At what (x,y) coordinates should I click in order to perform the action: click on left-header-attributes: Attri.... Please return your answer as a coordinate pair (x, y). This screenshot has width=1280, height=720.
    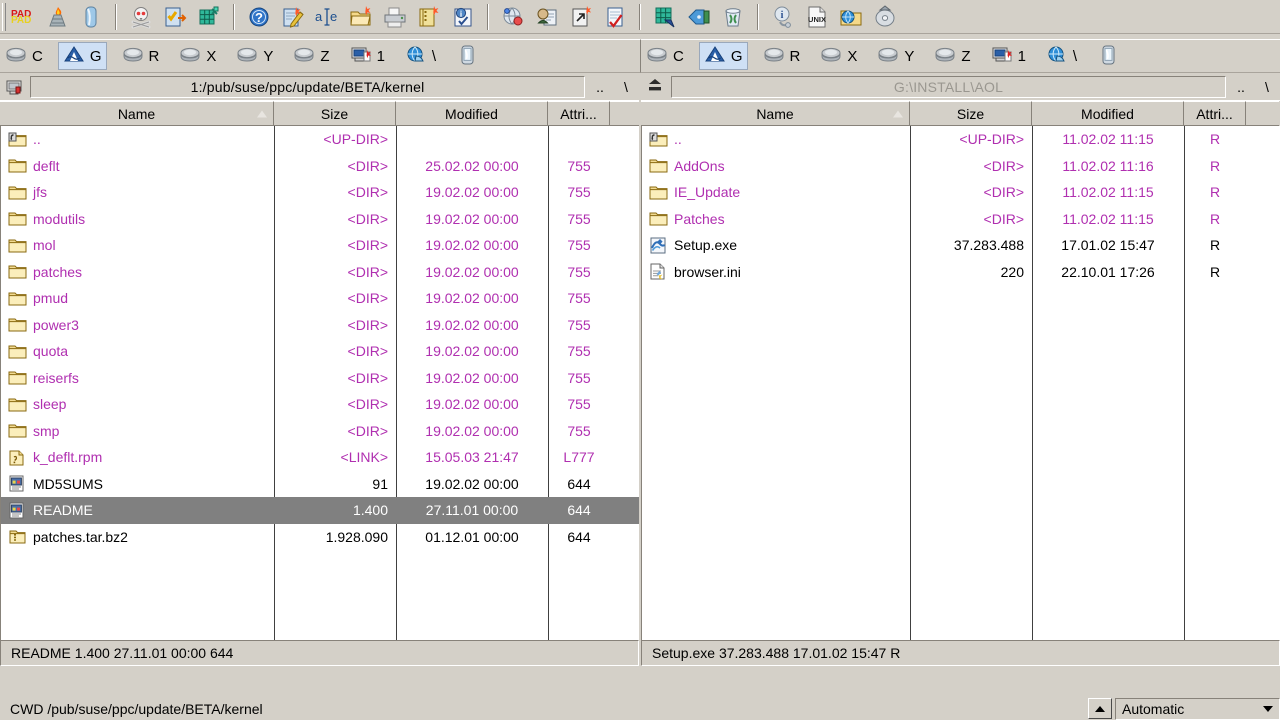
    Looking at the image, I should click on (579, 113).